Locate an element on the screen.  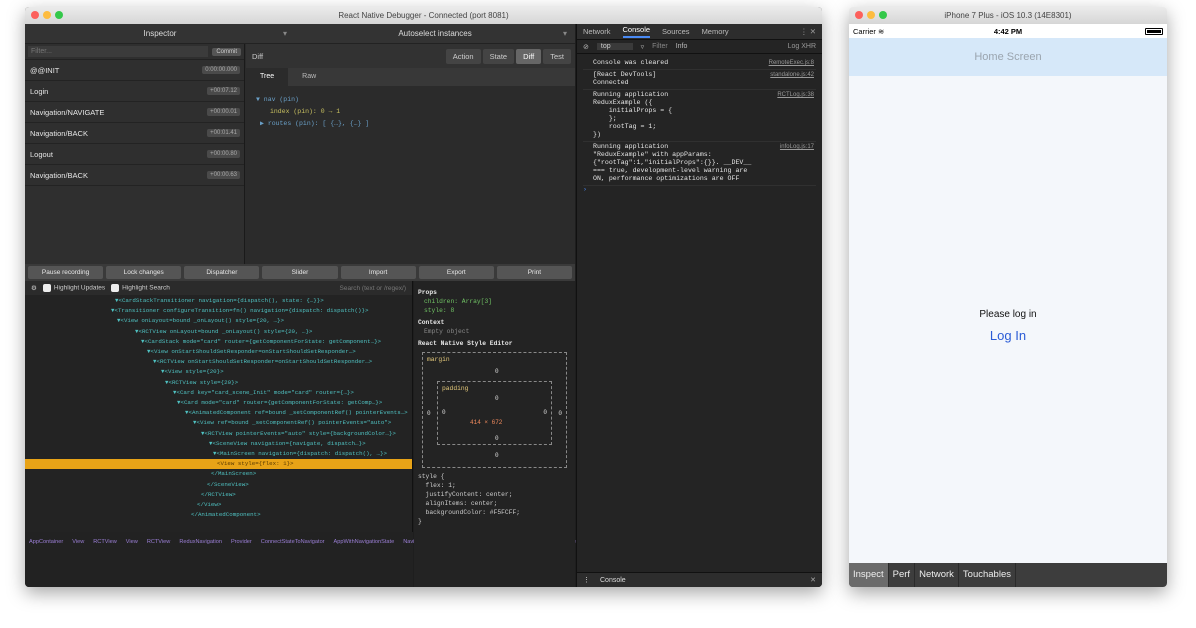
margin-top-value: 0 is located at coordinates (497, 371).